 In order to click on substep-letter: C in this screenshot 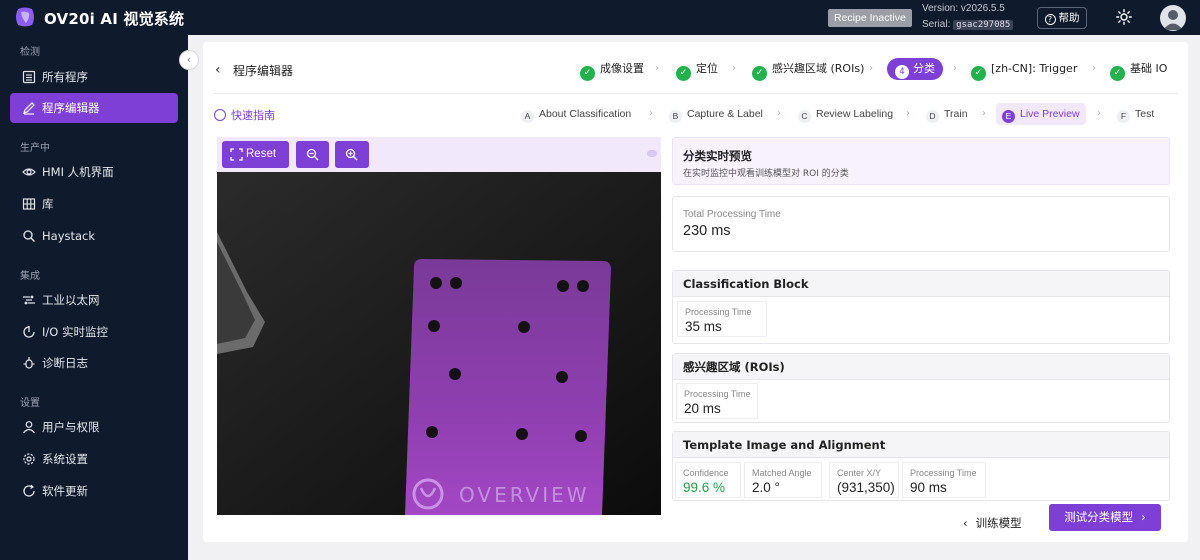, I will do `click(804, 116)`.